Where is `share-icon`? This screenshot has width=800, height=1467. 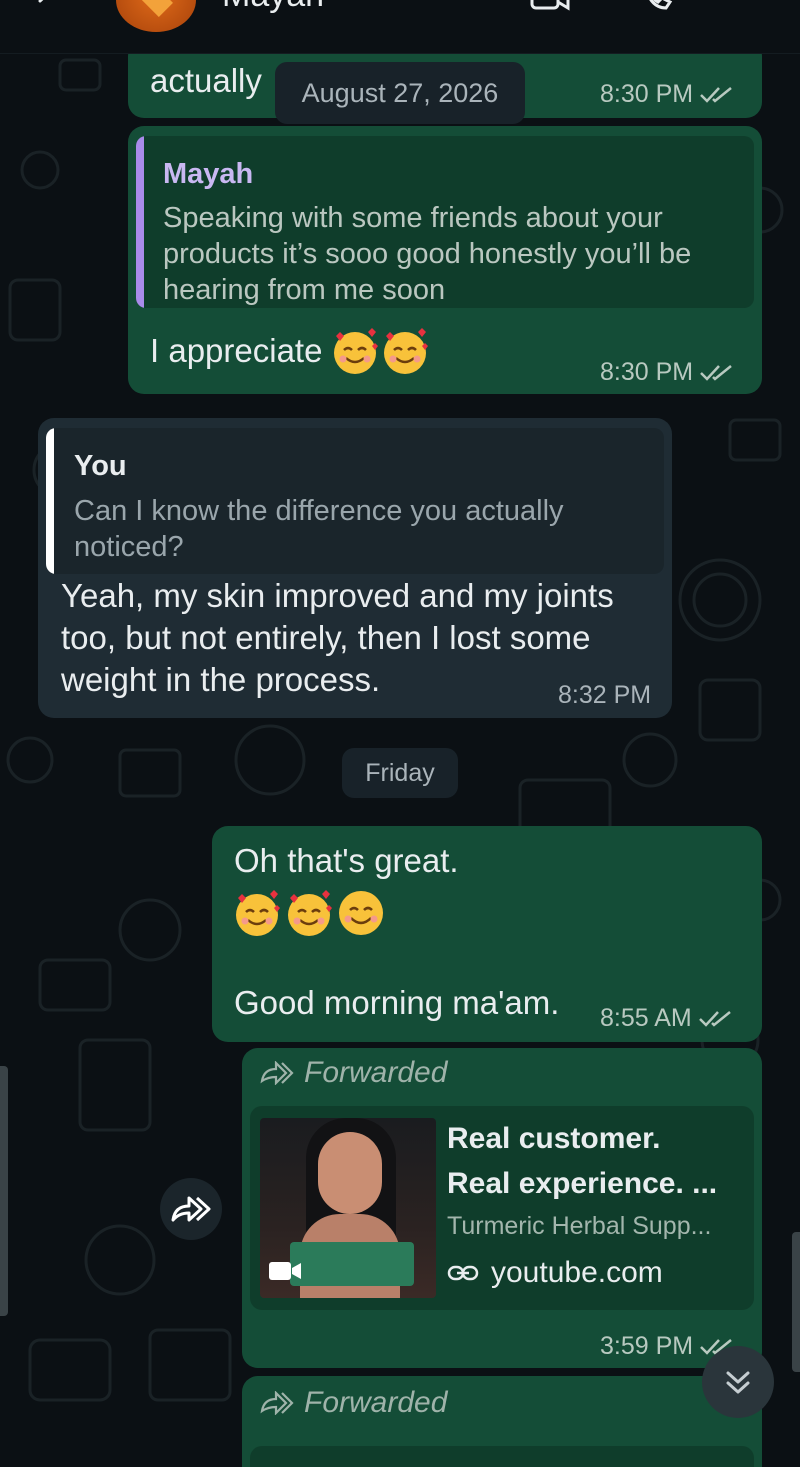 share-icon is located at coordinates (191, 1209).